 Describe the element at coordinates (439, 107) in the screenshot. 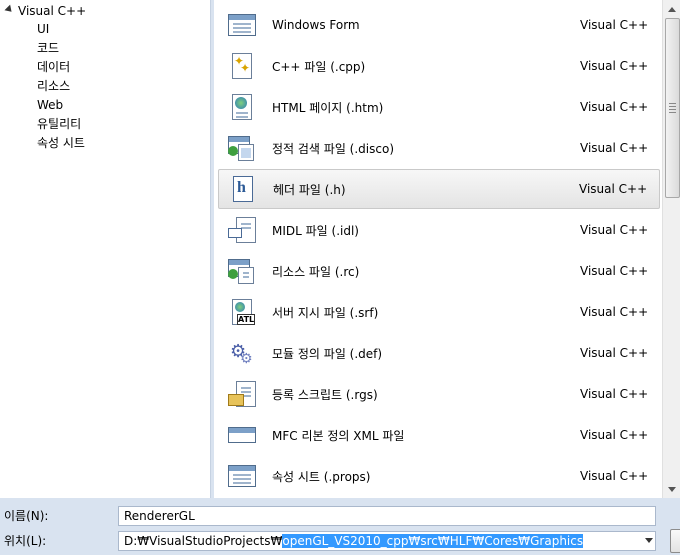

I see `template-row: HTML 페이지 (.htm) Visual C++` at that location.